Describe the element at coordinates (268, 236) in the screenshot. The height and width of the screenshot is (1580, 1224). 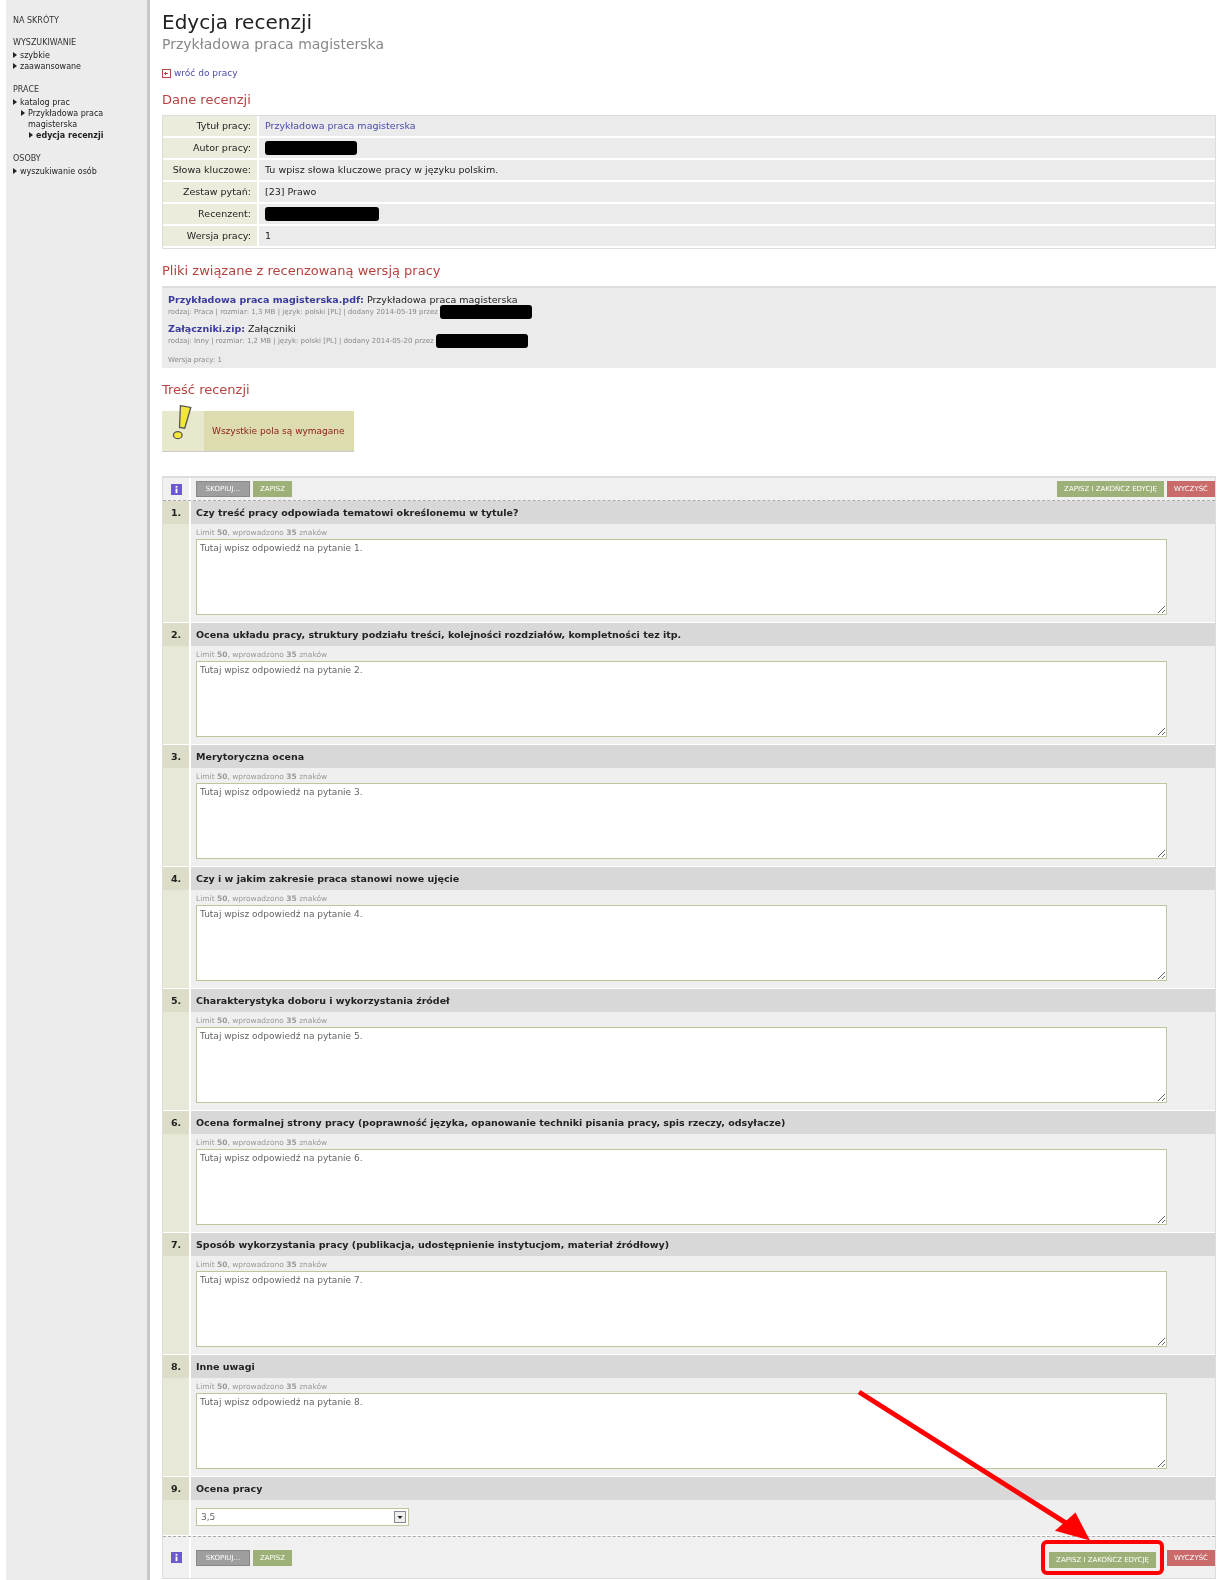
I see `field-value: 1` at that location.